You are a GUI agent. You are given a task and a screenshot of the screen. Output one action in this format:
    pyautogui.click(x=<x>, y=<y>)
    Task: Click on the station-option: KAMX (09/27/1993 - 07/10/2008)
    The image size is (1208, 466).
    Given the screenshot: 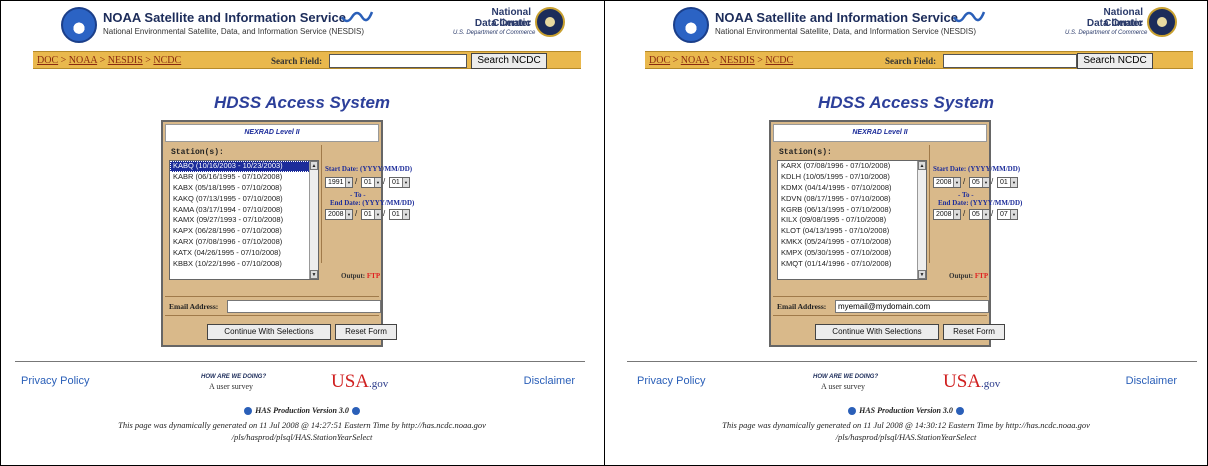 What is the action you would take?
    pyautogui.click(x=240, y=220)
    